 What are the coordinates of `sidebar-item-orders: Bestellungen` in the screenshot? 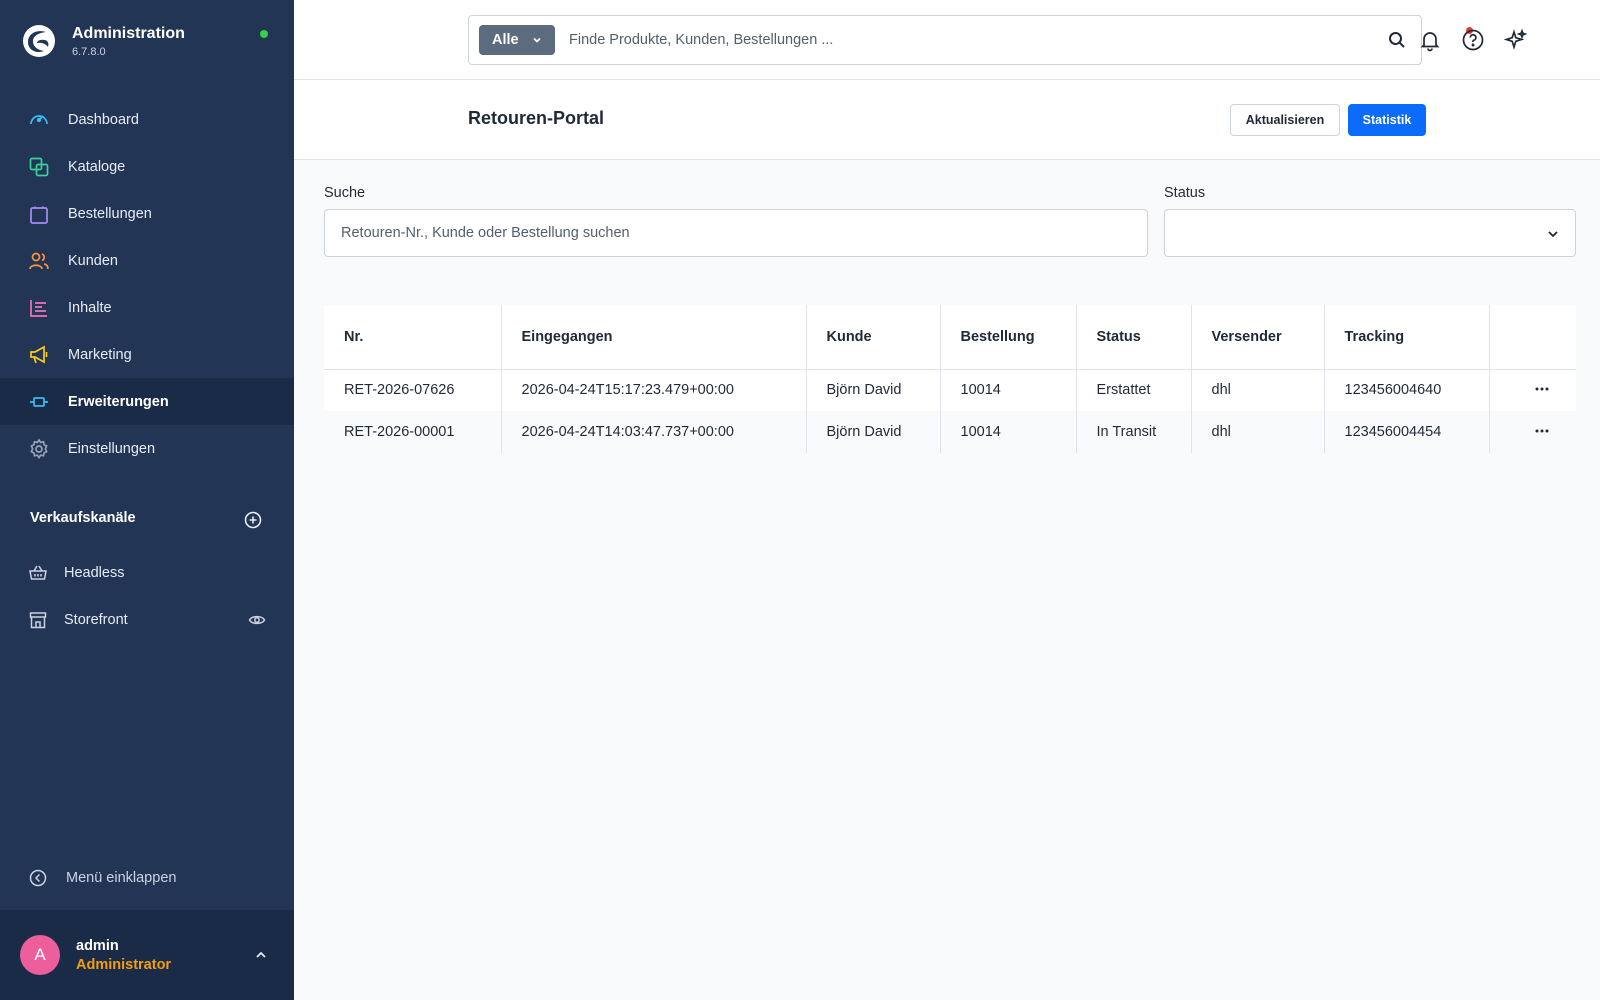 It's located at (147, 213).